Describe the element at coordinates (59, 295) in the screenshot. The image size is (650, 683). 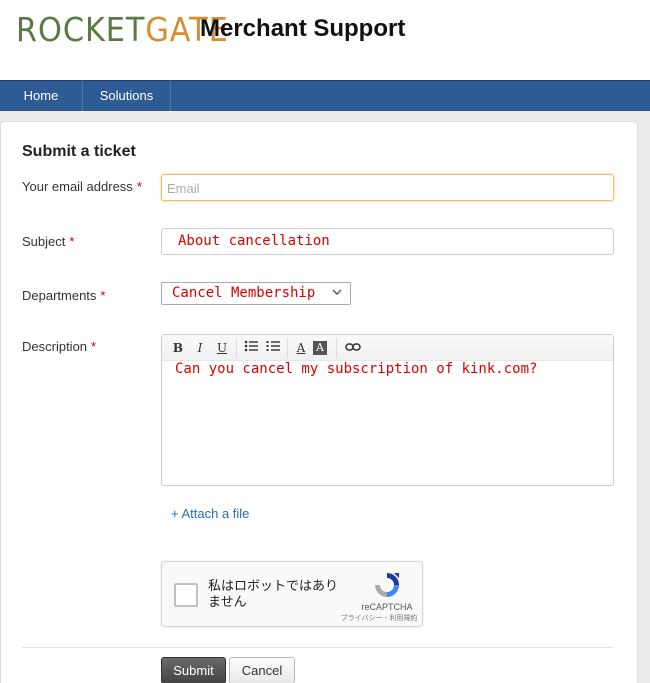
I see `departments-label-text: Departments` at that location.